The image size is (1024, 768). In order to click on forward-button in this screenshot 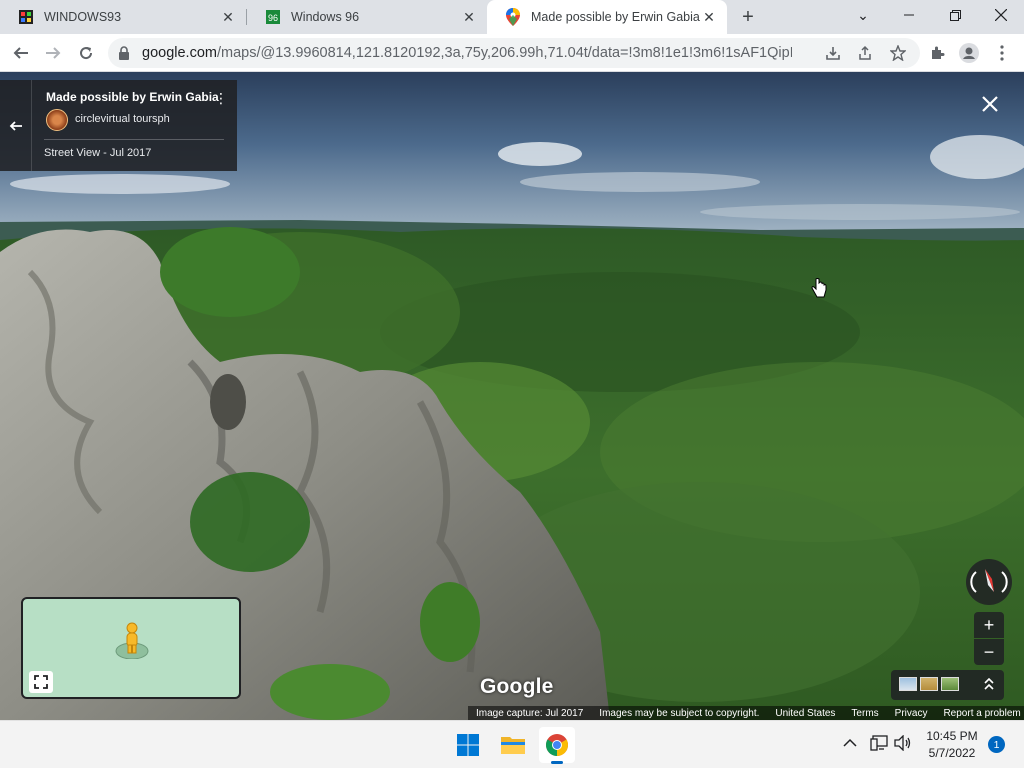, I will do `click(53, 53)`.